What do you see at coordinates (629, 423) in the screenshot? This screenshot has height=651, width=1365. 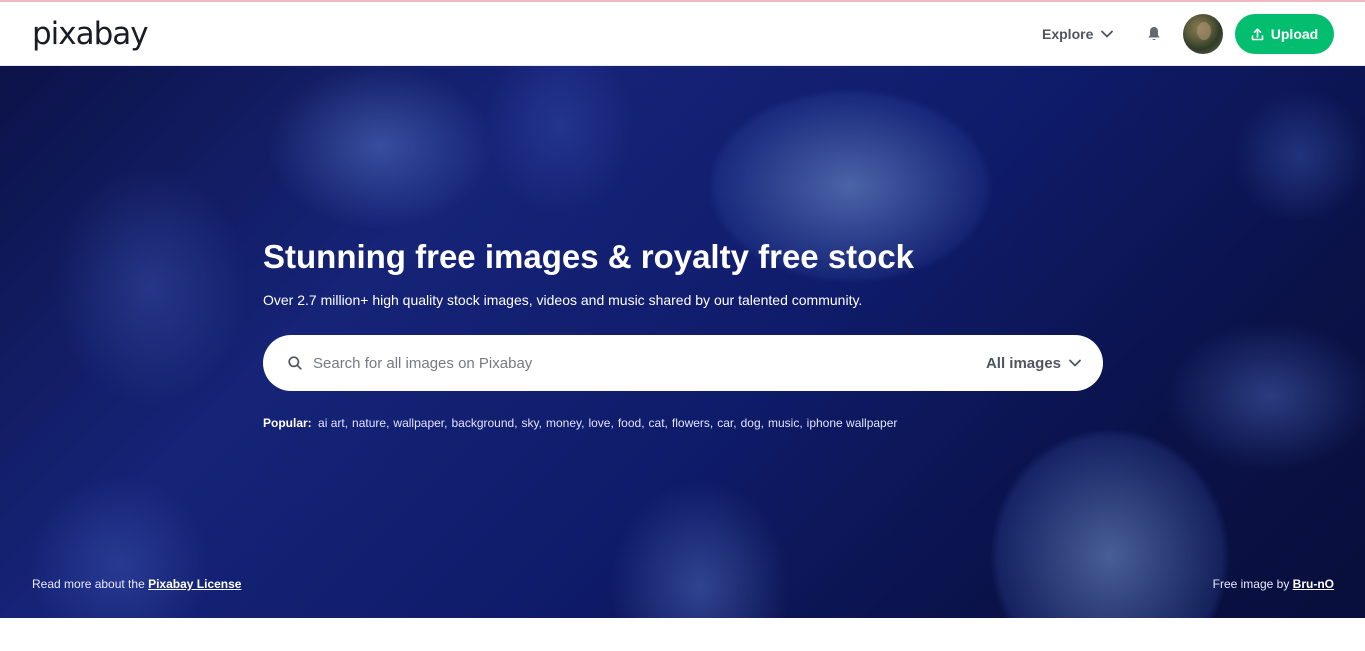 I see `popular-tag-link: food` at bounding box center [629, 423].